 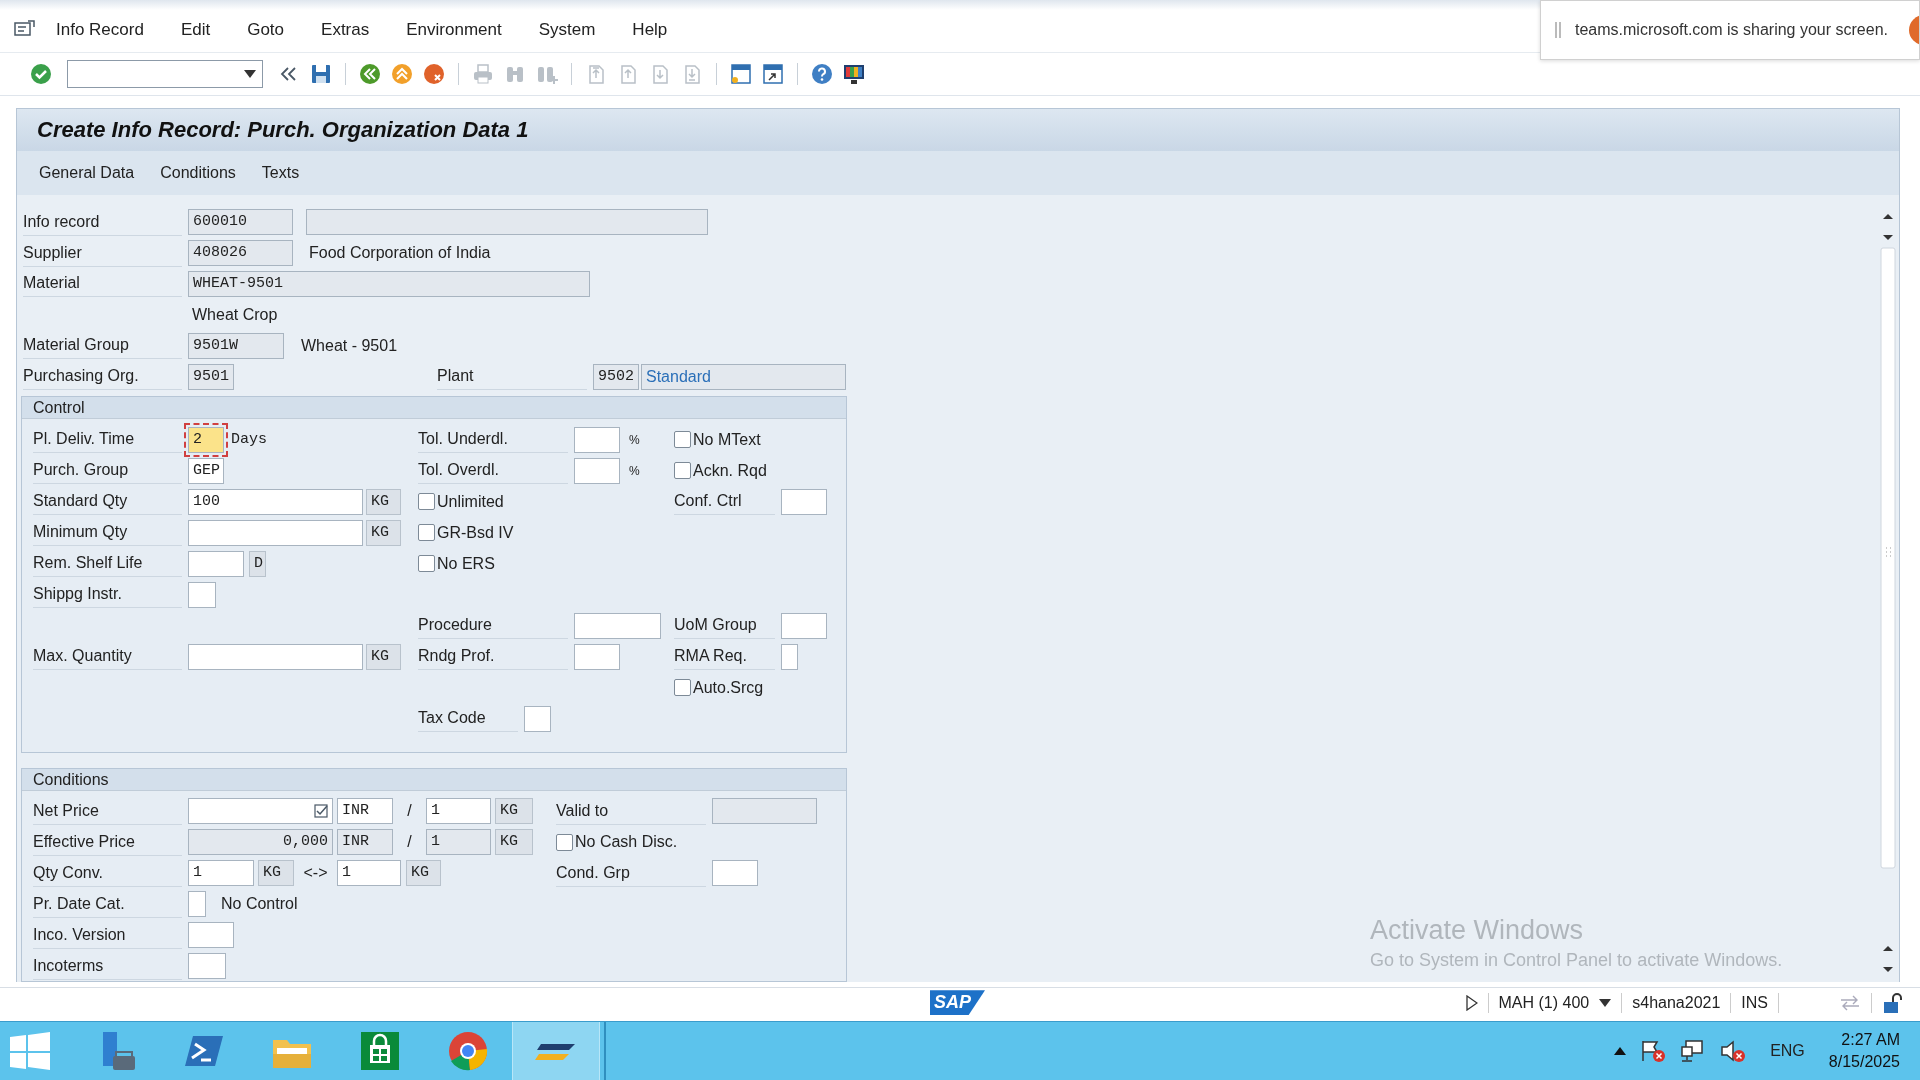 What do you see at coordinates (743, 376) in the screenshot?
I see `display-field: Standard` at bounding box center [743, 376].